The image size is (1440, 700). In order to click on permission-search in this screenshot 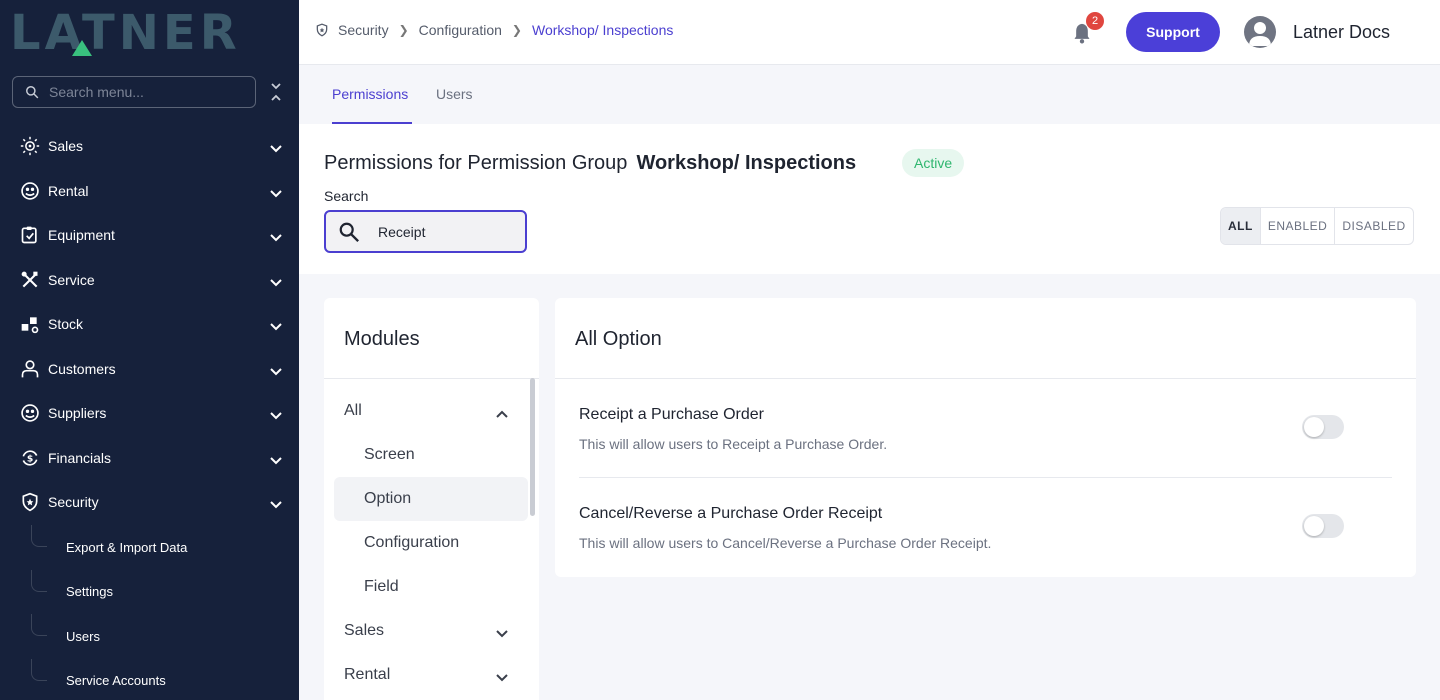, I will do `click(425, 231)`.